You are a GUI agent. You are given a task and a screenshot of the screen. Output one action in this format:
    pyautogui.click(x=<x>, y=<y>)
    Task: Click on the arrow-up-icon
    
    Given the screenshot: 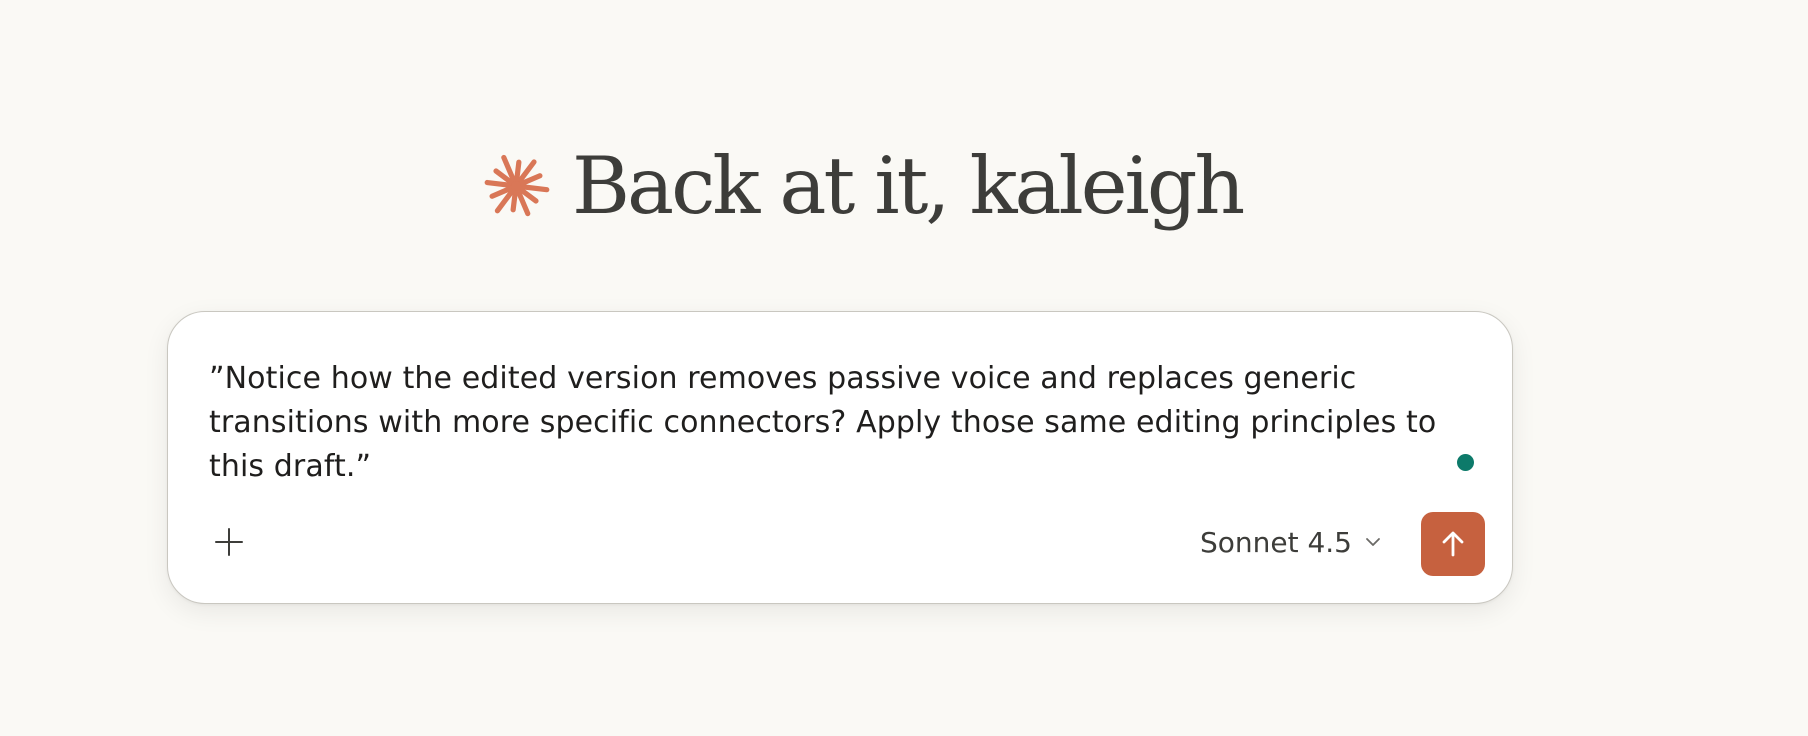 What is the action you would take?
    pyautogui.click(x=1453, y=544)
    